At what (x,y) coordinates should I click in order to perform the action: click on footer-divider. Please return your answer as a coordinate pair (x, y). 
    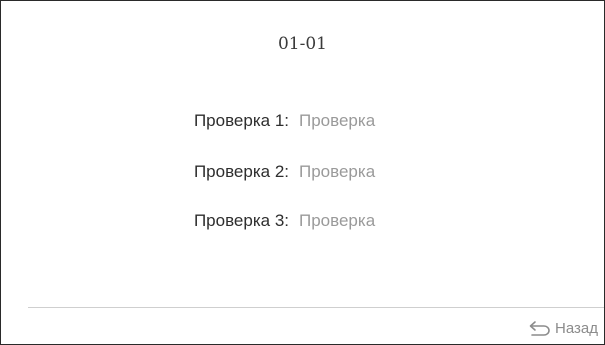
    Looking at the image, I should click on (316, 307).